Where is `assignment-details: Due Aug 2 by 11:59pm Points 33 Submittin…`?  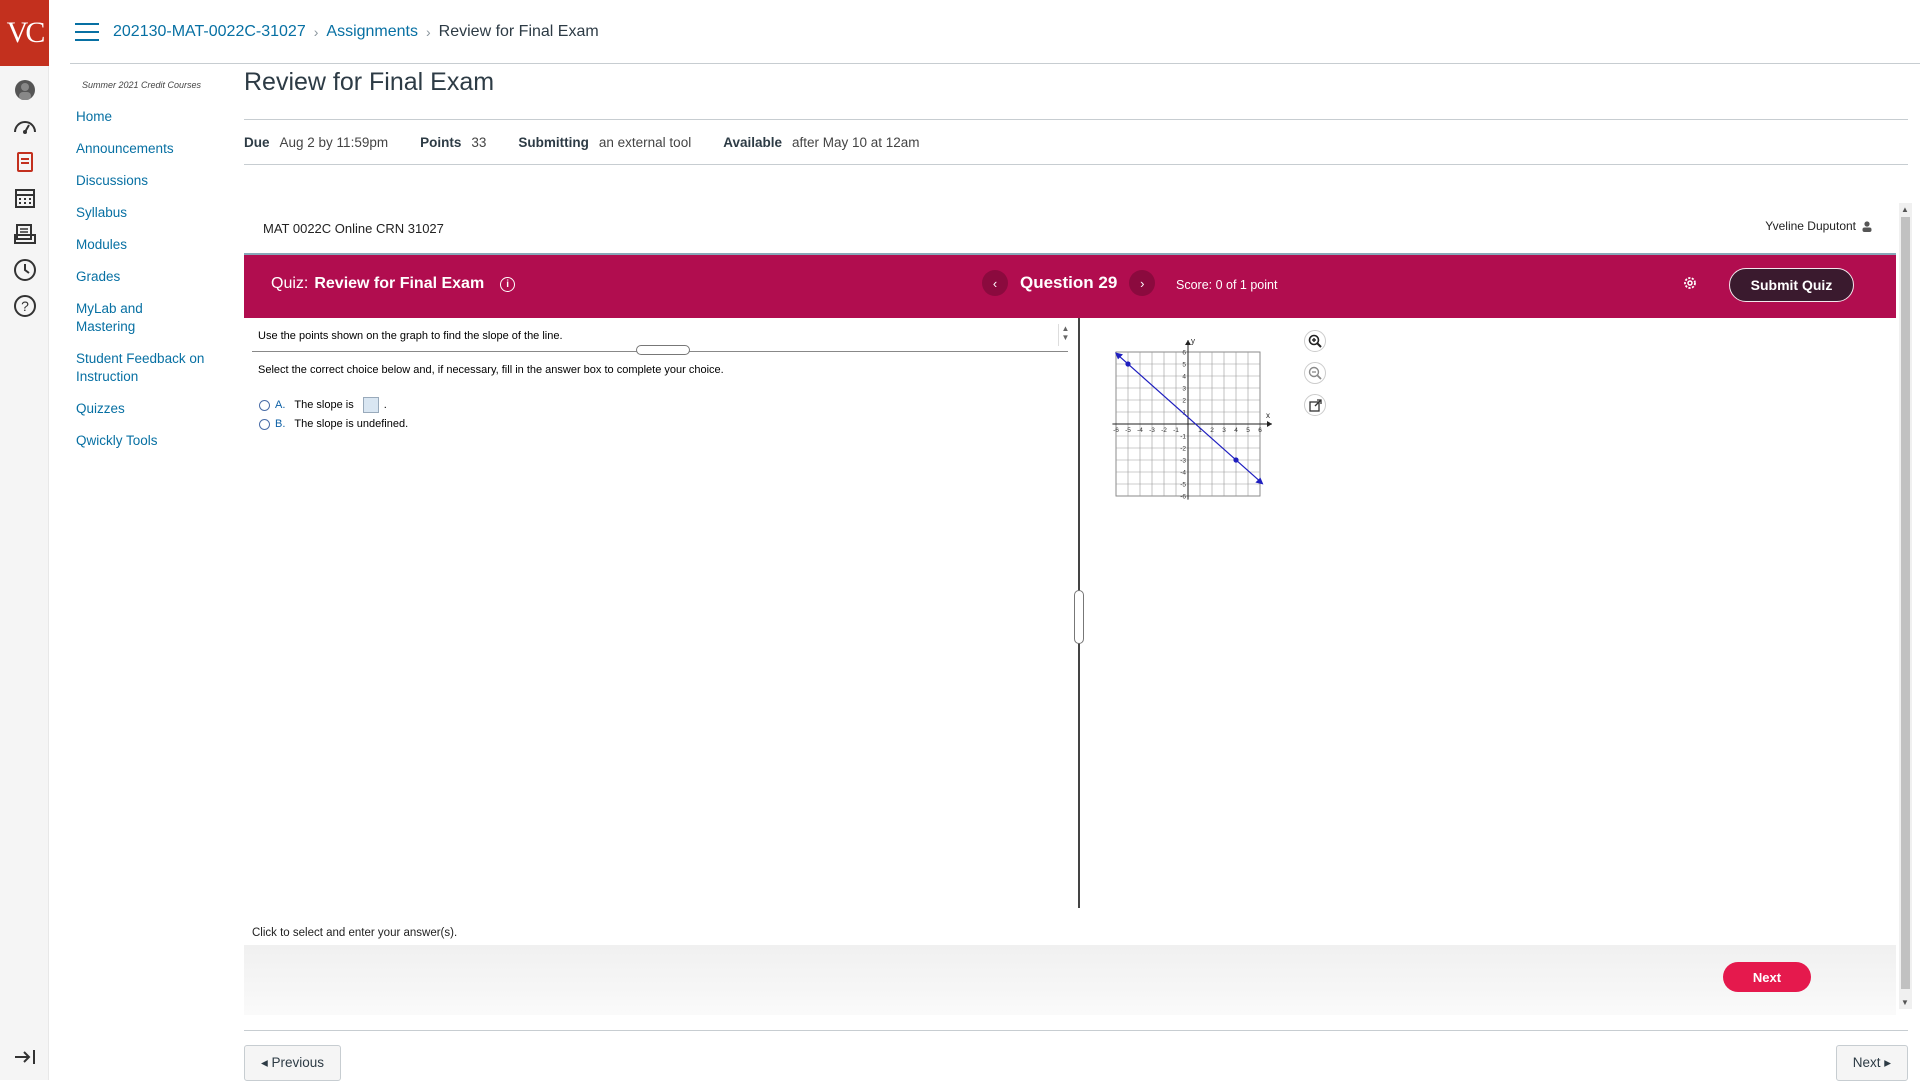
assignment-details: Due Aug 2 by 11:59pm Points 33 Submittin… is located at coordinates (1076, 142).